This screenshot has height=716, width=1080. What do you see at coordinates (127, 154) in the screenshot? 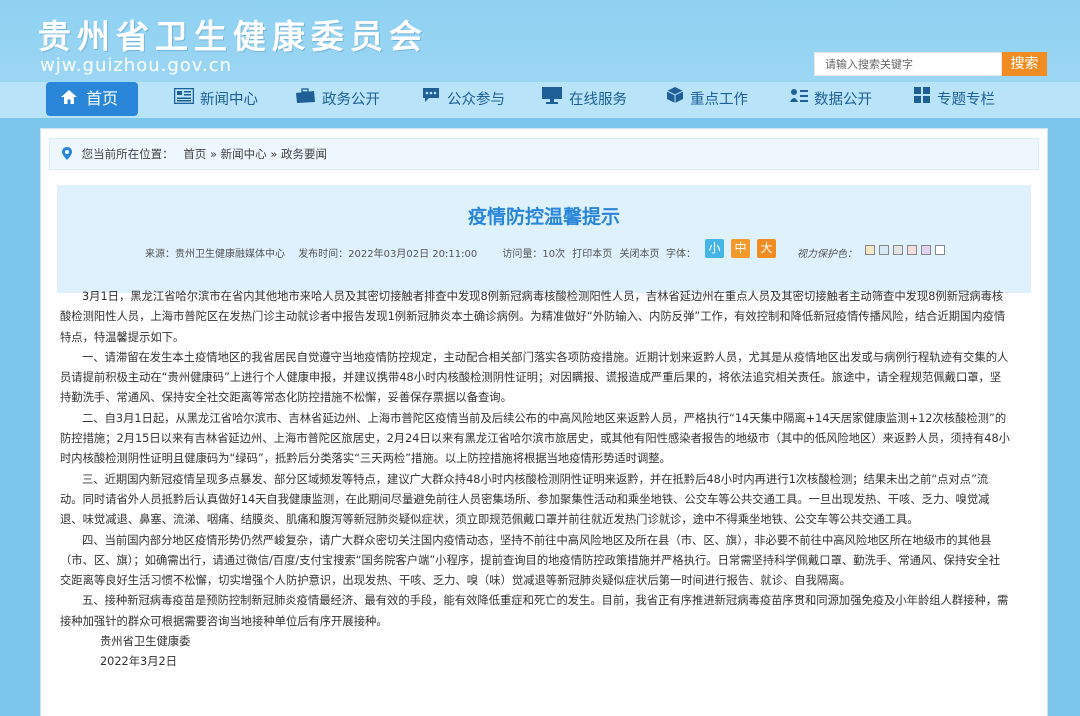
I see `breadcrumb-prefix: 您当前所在位置：` at bounding box center [127, 154].